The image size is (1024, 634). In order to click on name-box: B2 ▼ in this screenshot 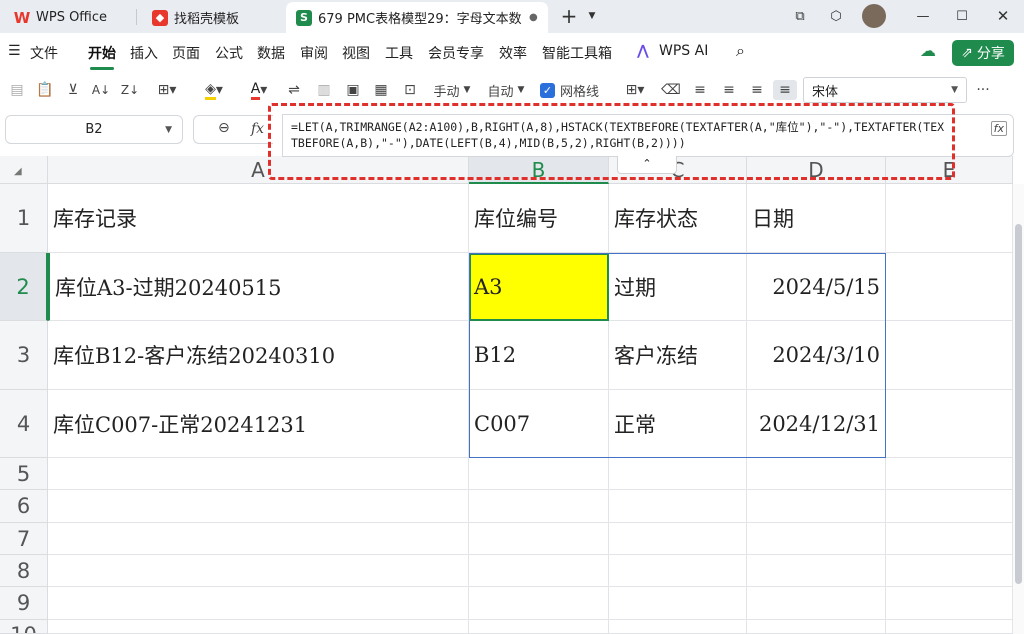, I will do `click(94, 129)`.